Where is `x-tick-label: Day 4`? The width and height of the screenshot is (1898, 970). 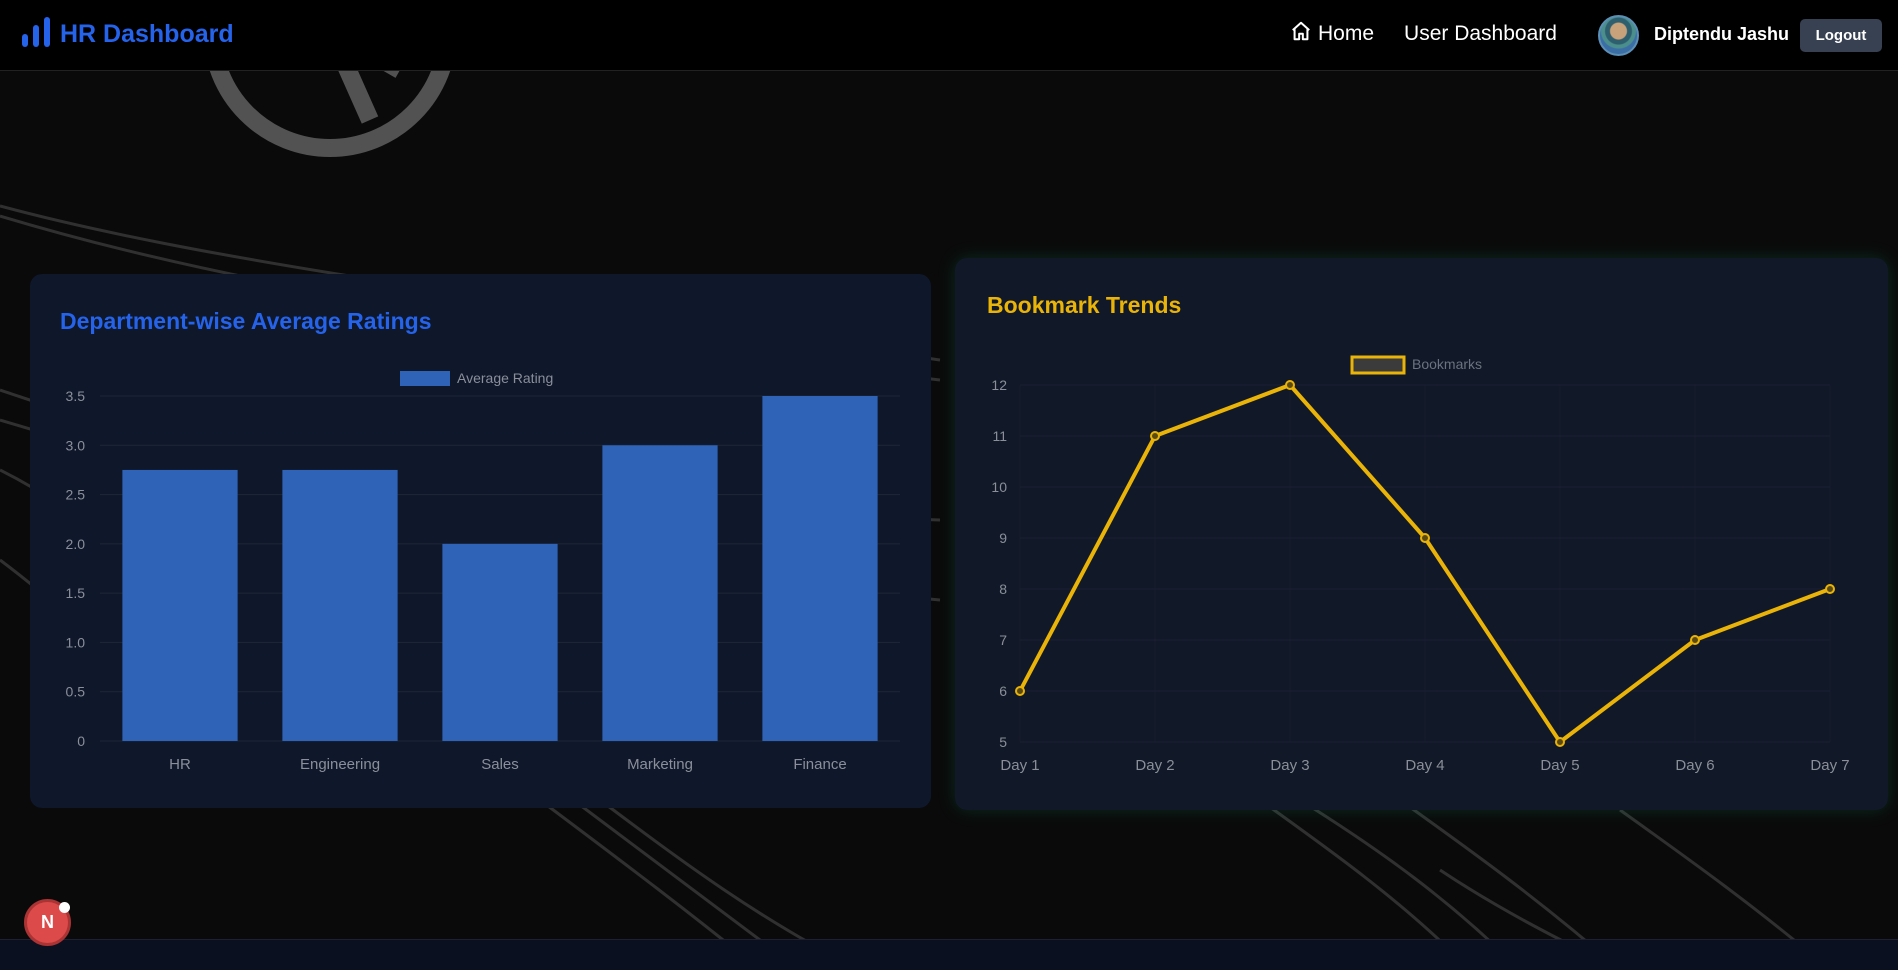 x-tick-label: Day 4 is located at coordinates (1424, 765).